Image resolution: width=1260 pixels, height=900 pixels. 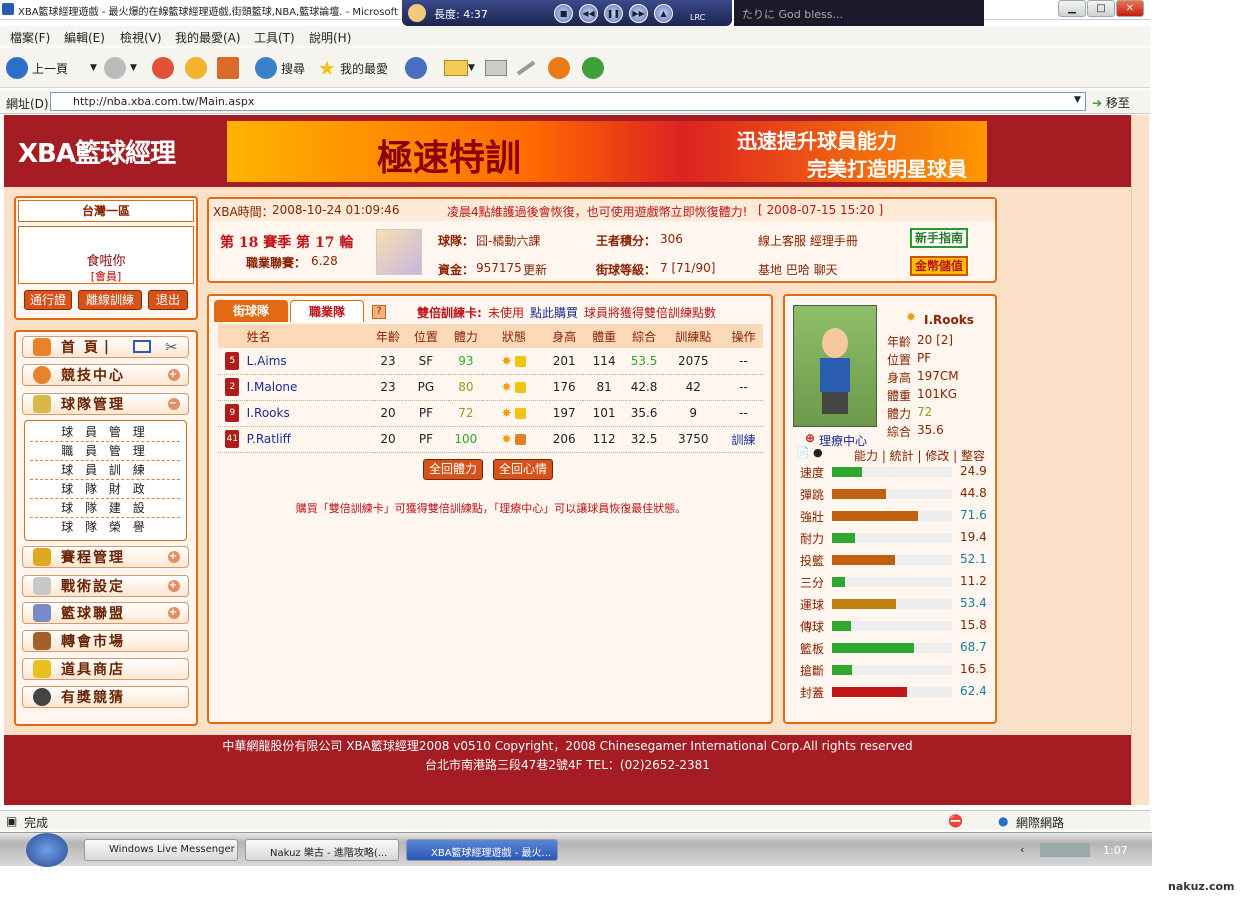 What do you see at coordinates (1072, 8) in the screenshot?
I see `minimize-button: ▁` at bounding box center [1072, 8].